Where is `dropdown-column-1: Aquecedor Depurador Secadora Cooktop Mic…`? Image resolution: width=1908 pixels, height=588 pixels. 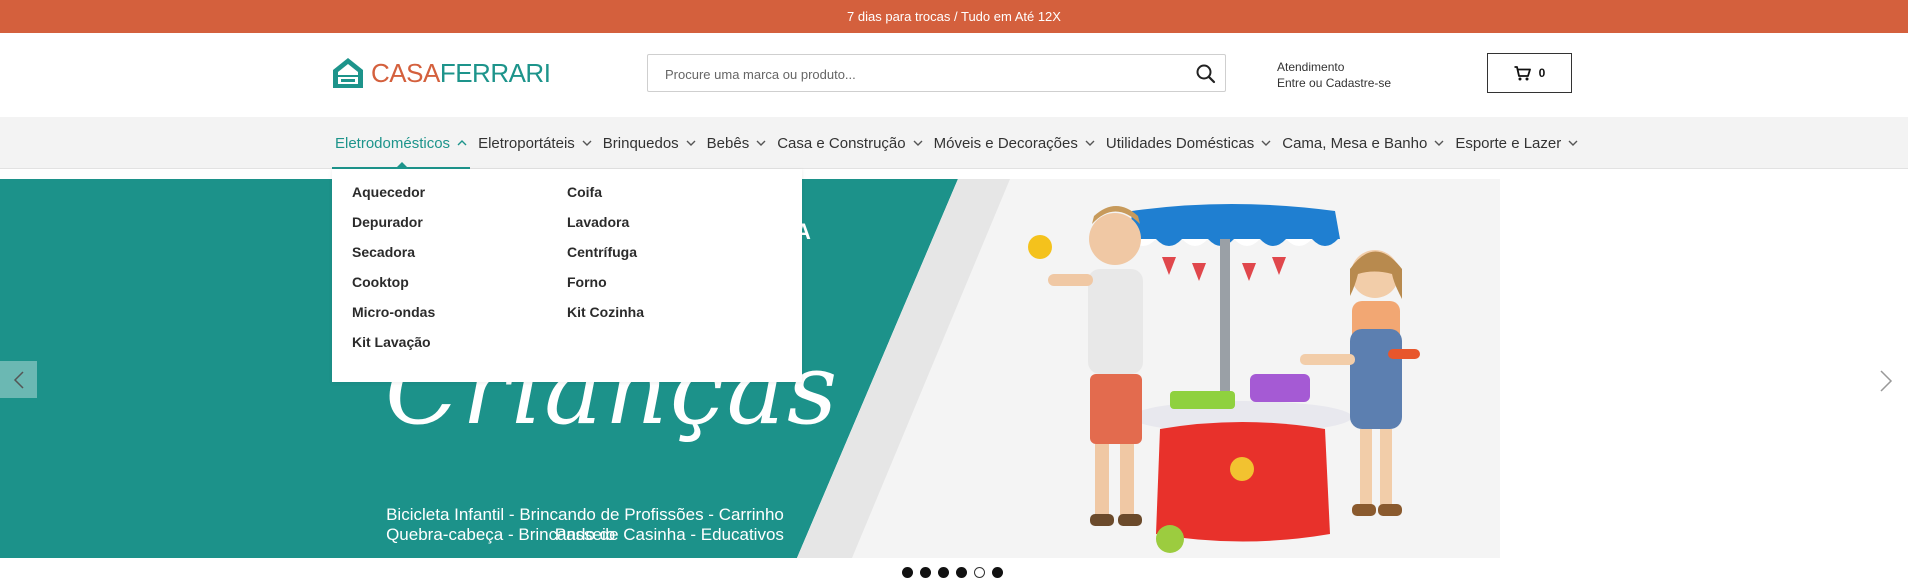 dropdown-column-1: Aquecedor Depurador Secadora Cooktop Mic… is located at coordinates (393, 273).